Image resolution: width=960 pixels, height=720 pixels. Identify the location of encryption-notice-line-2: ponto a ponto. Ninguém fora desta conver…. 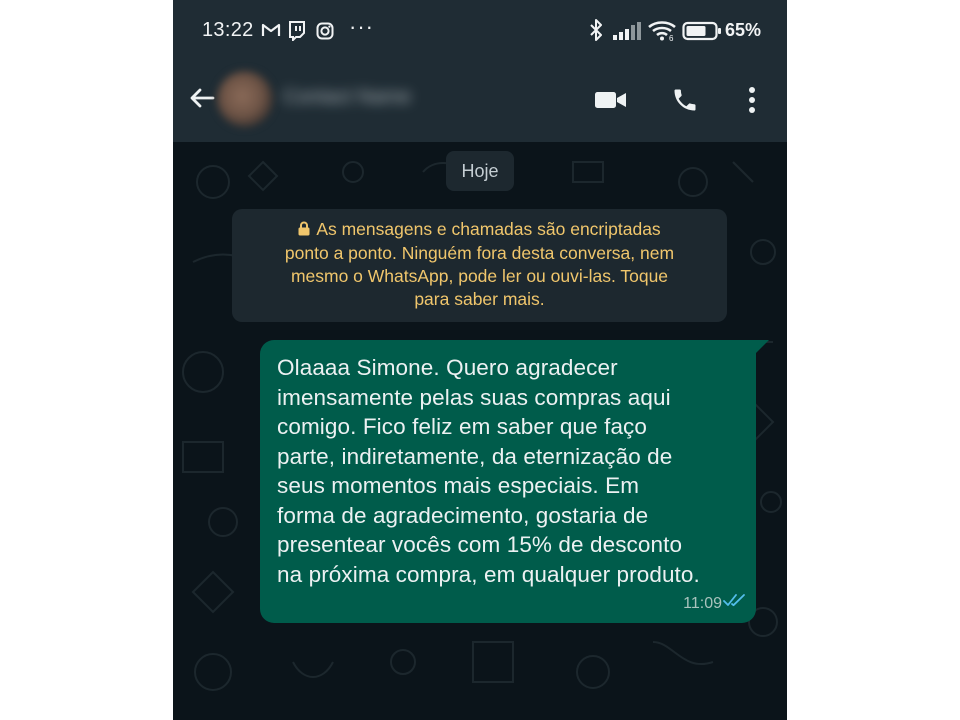
(479, 253).